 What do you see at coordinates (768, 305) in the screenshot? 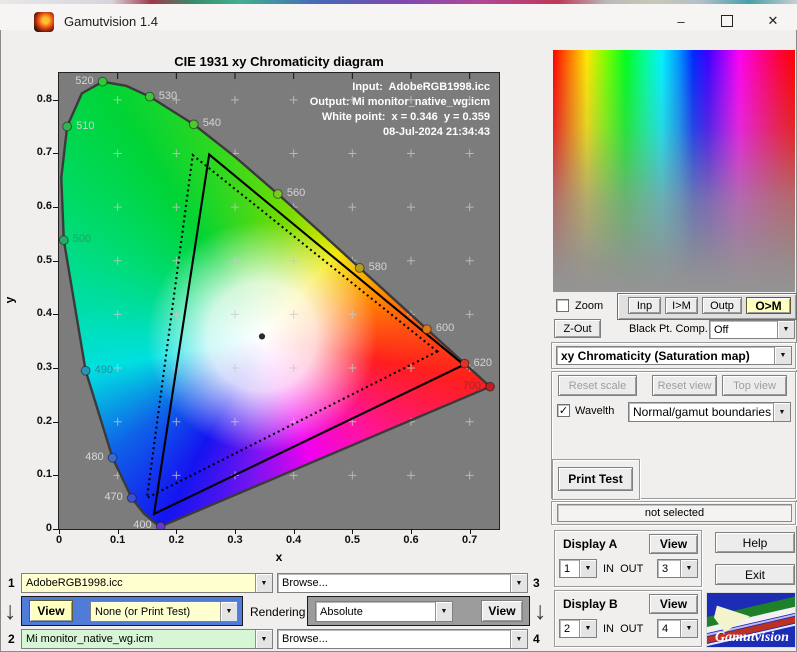
I see `o-to-m-button: O>M` at bounding box center [768, 305].